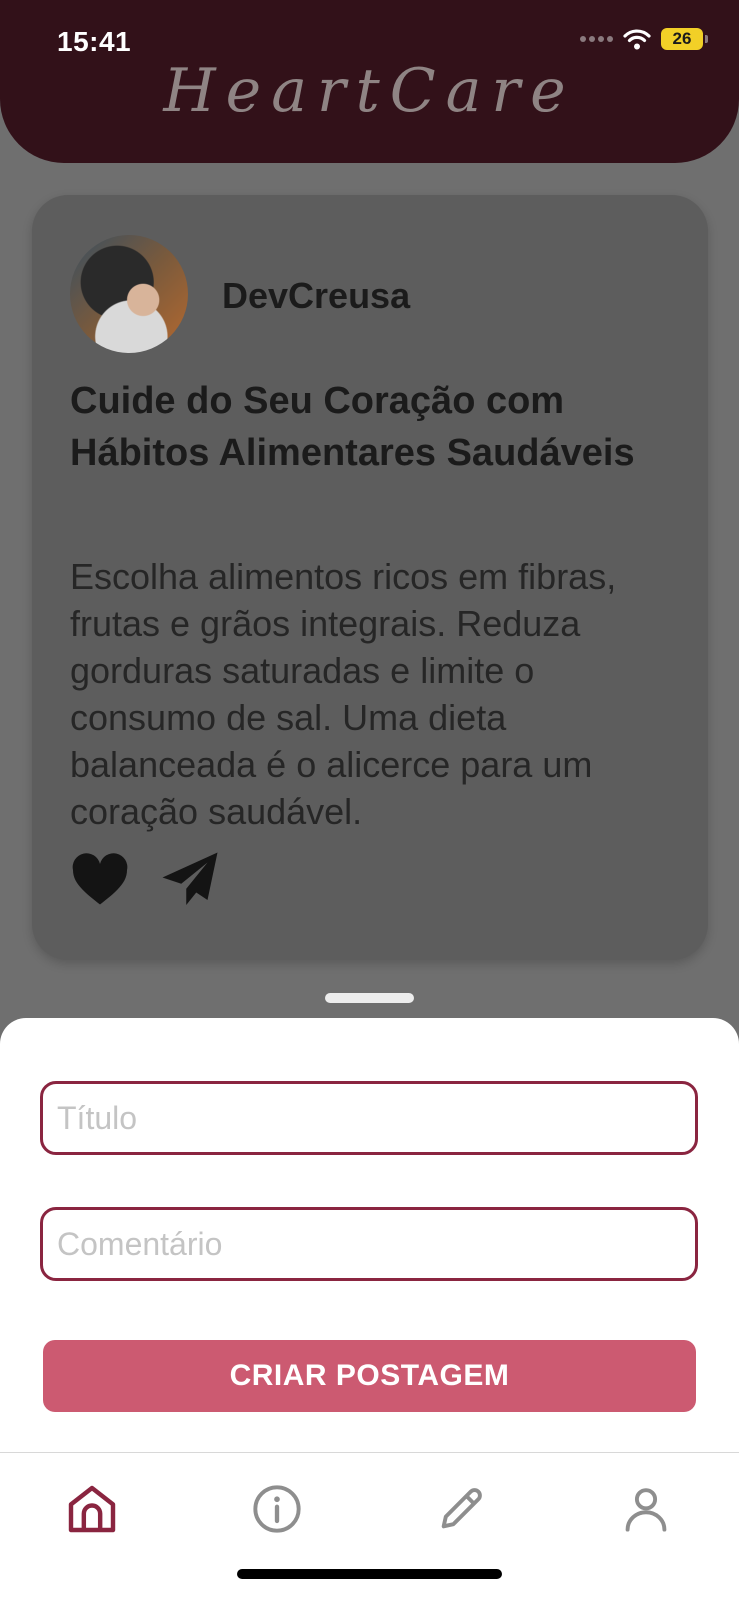  I want to click on tab-edit, so click(461, 1509).